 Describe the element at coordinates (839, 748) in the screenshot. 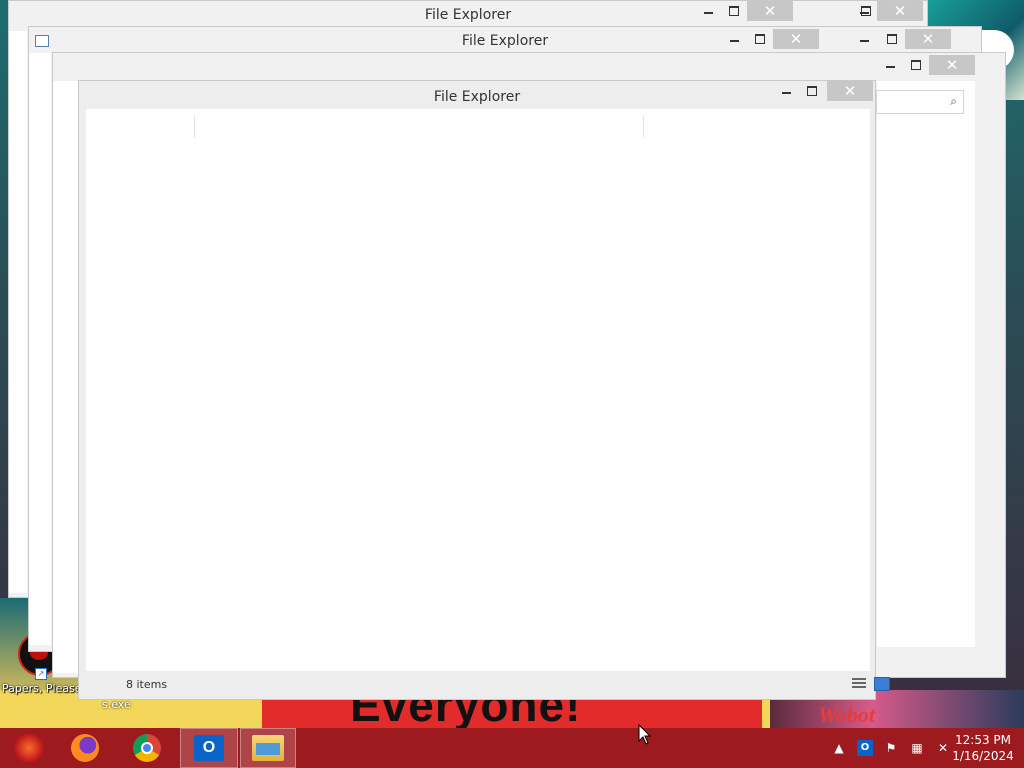

I see `show-hidden-icons-chevron-icon: ▲` at that location.